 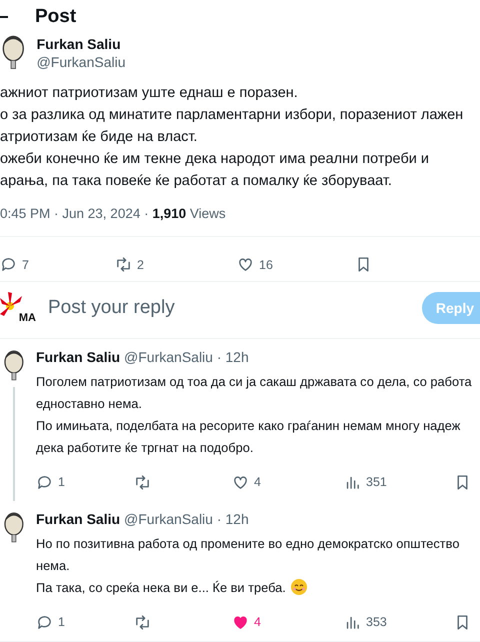 I want to click on reply-count: 7, so click(x=25, y=265).